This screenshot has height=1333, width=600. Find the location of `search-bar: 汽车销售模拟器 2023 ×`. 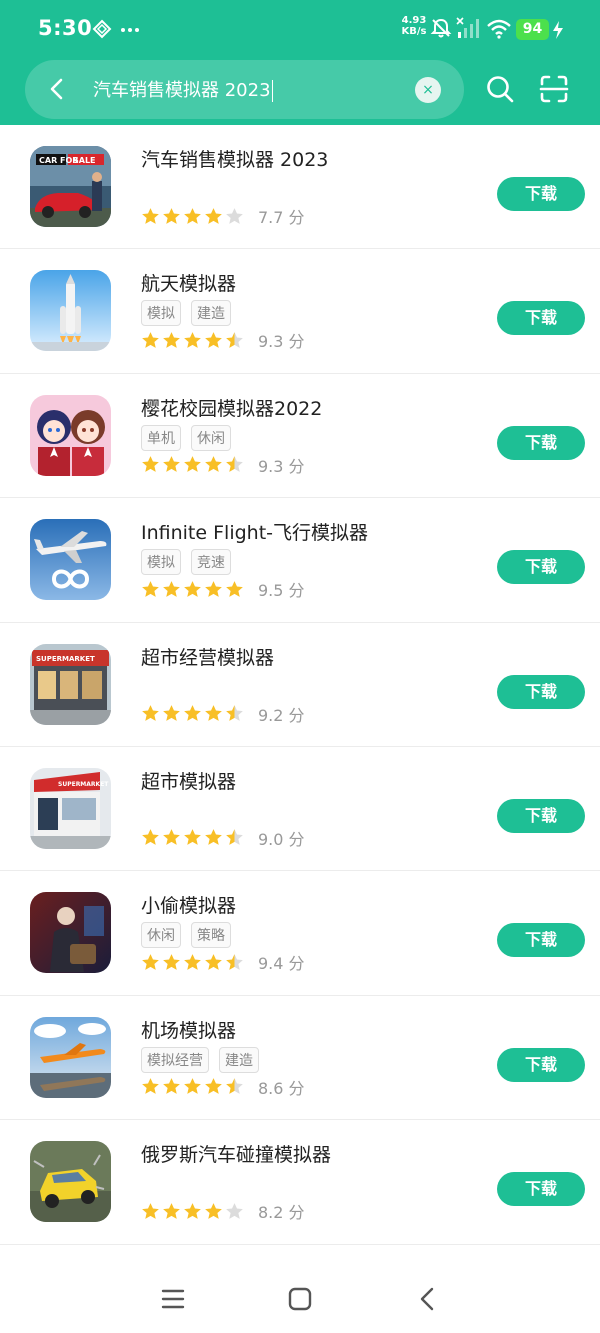

search-bar: 汽车销售模拟器 2023 × is located at coordinates (244, 89).